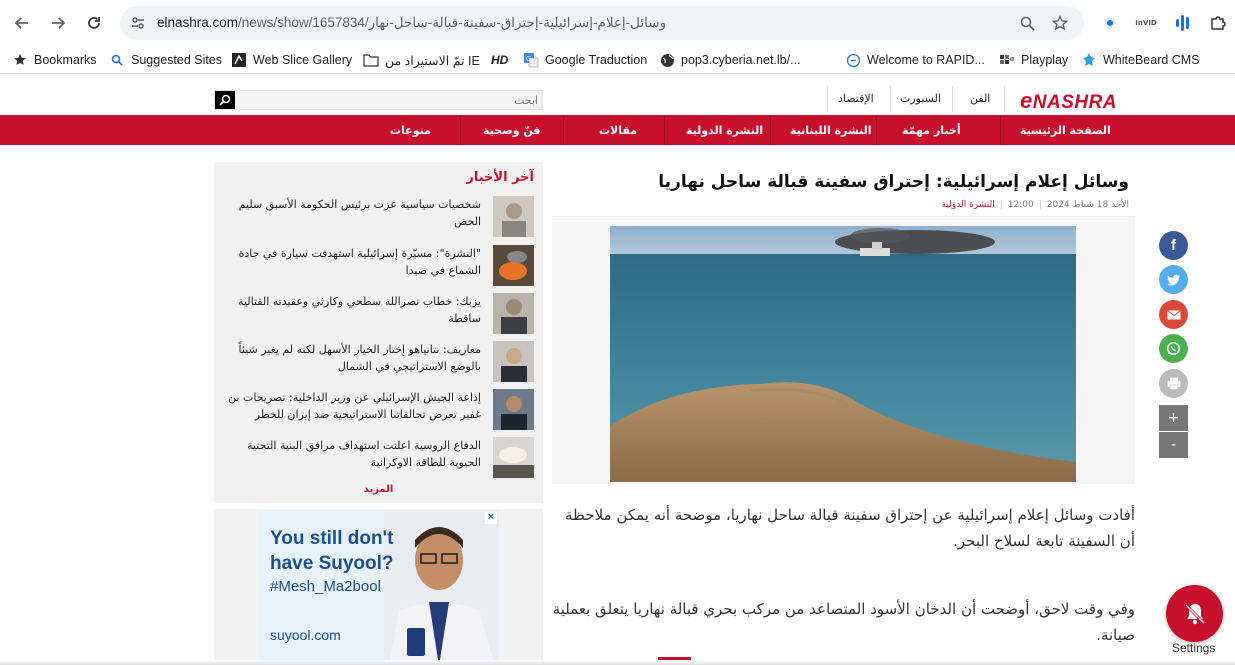 Image resolution: width=1235 pixels, height=665 pixels. Describe the element at coordinates (1173, 279) in the screenshot. I see `share-twitter-button` at that location.